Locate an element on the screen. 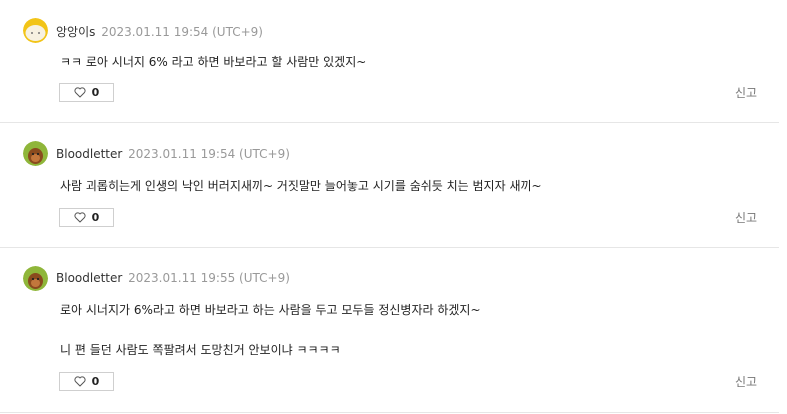 This screenshot has height=414, width=787. divider is located at coordinates (389, 412).